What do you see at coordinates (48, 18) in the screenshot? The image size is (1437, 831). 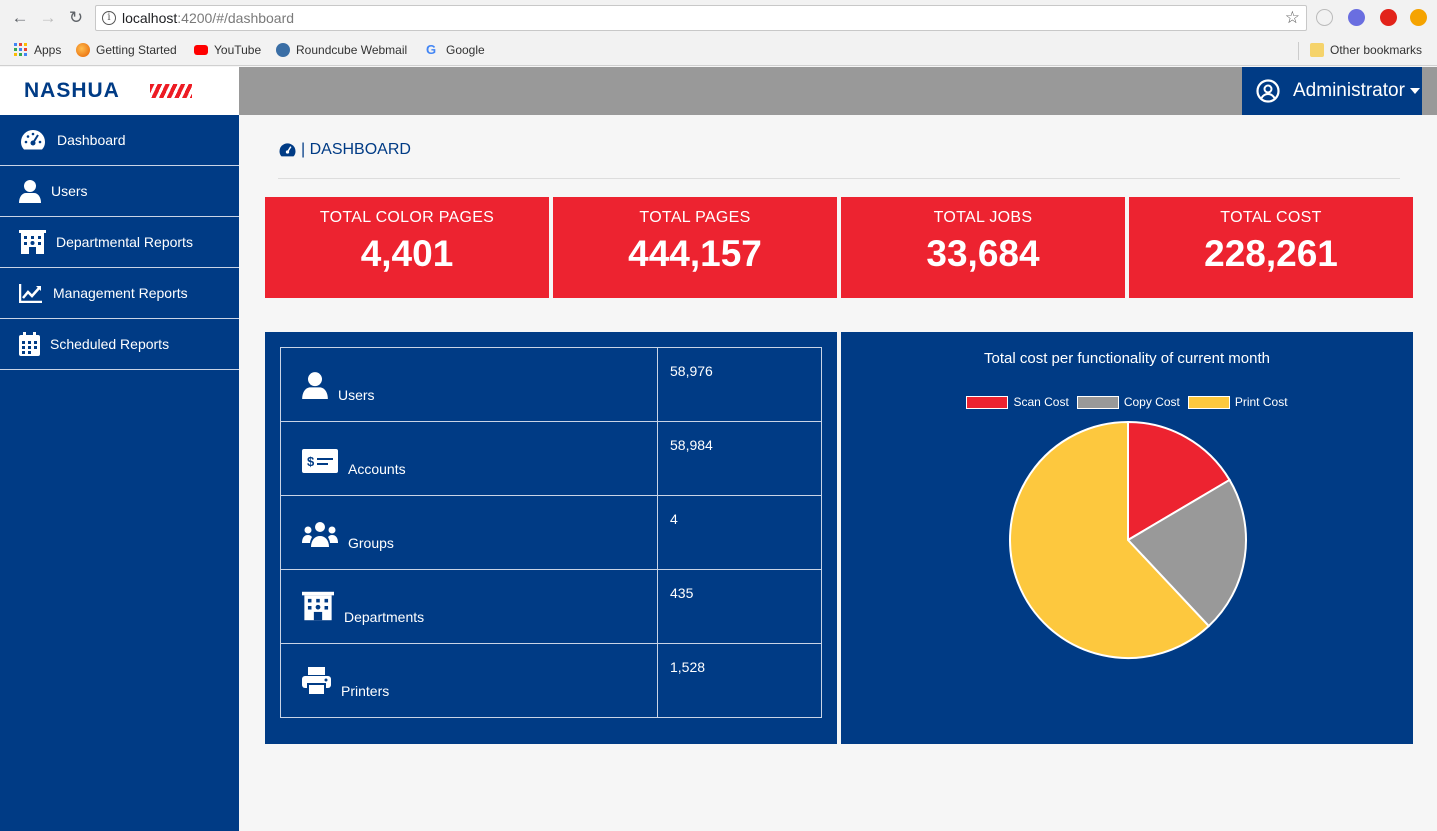 I see `forward-icon: →` at bounding box center [48, 18].